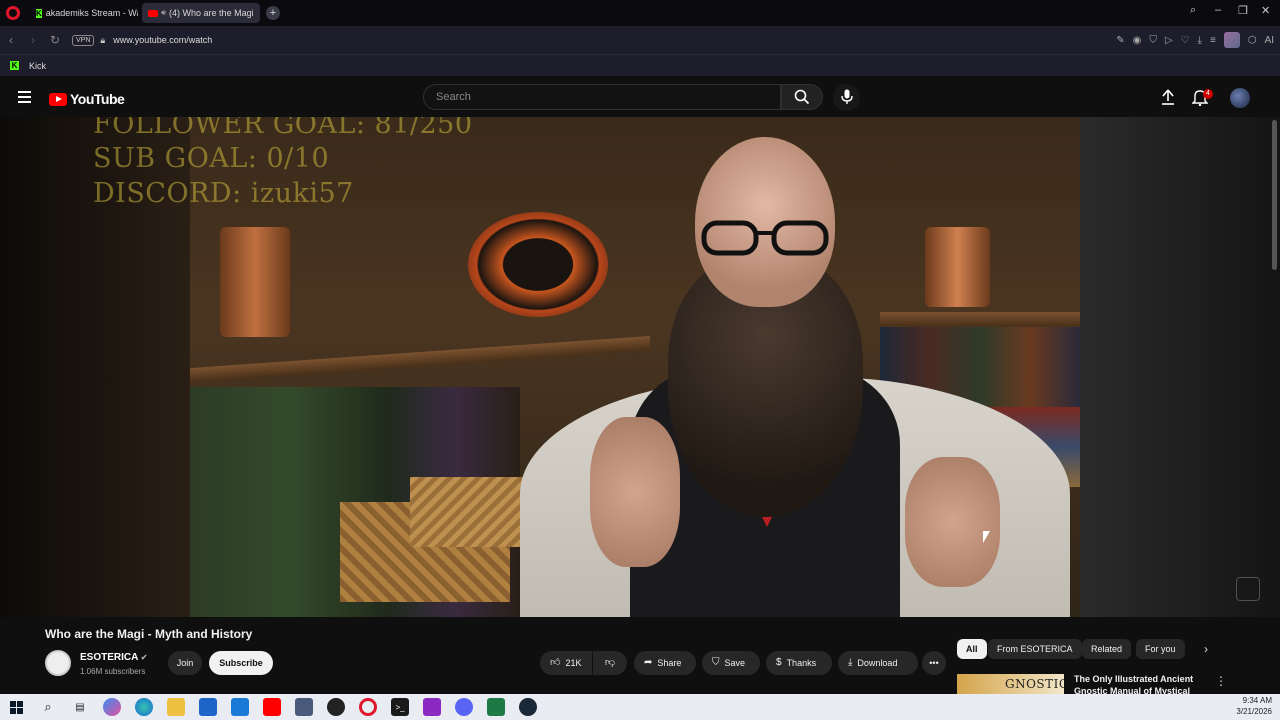 Image resolution: width=1280 pixels, height=720 pixels. Describe the element at coordinates (1206, 649) in the screenshot. I see `chevron-right-icon: ›` at that location.